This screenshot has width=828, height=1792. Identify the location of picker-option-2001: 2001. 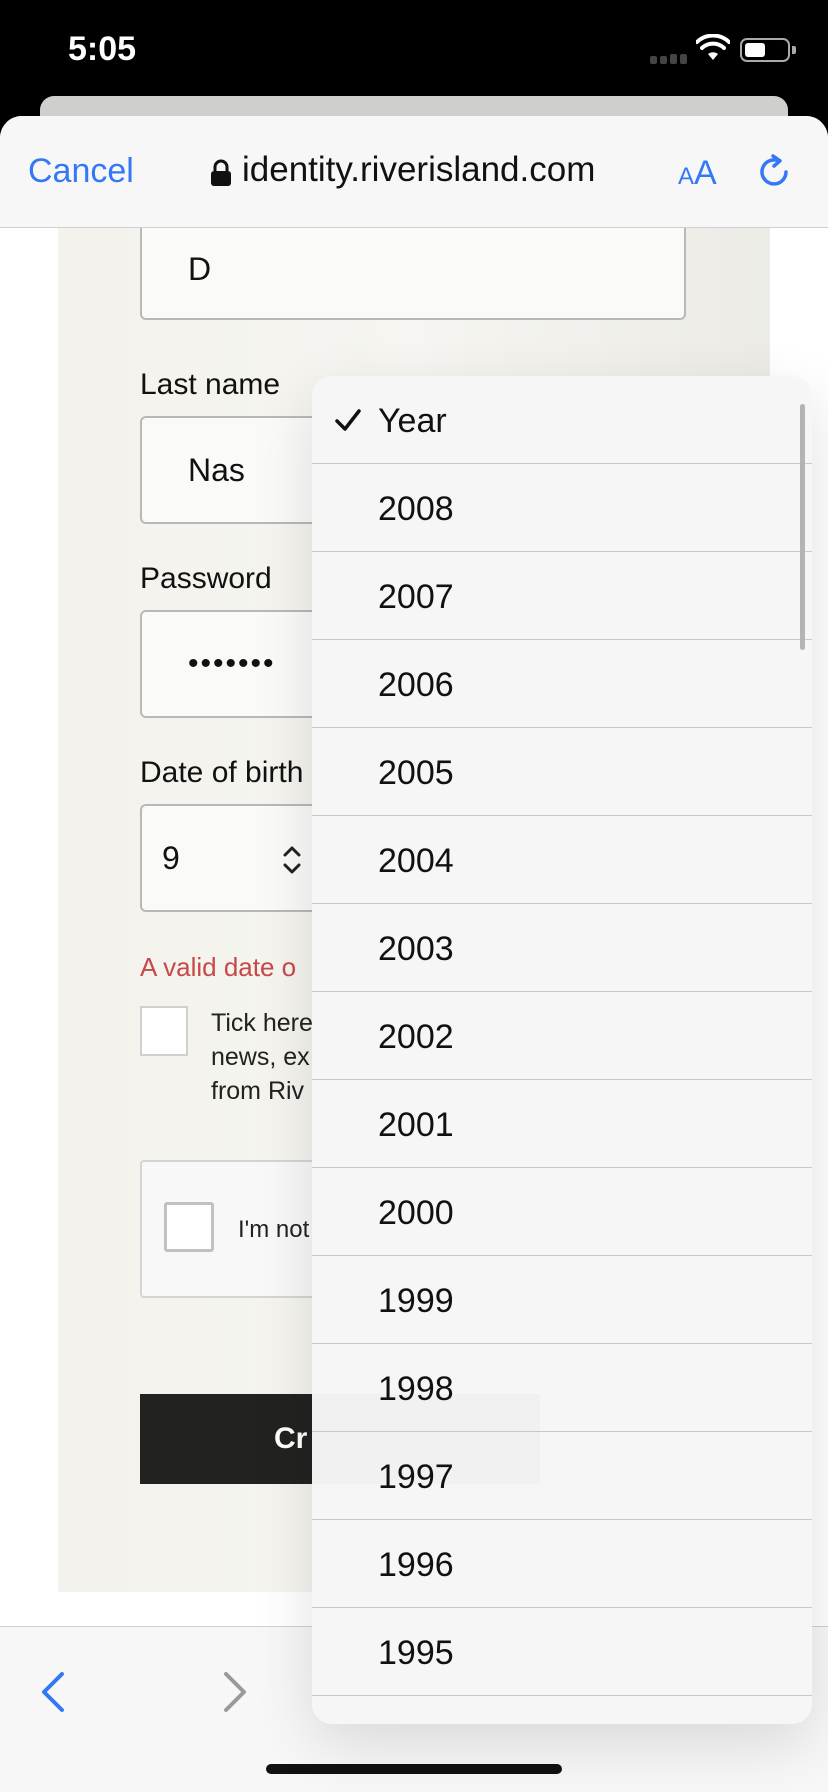
(562, 1124).